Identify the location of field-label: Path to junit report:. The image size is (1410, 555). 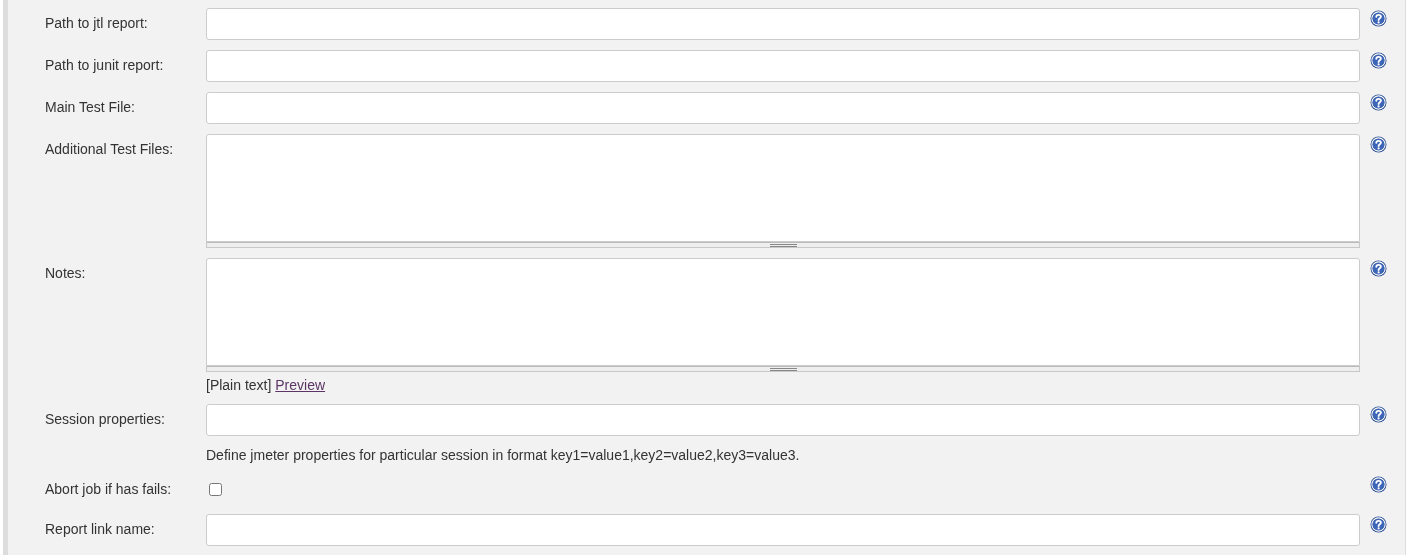
(105, 65).